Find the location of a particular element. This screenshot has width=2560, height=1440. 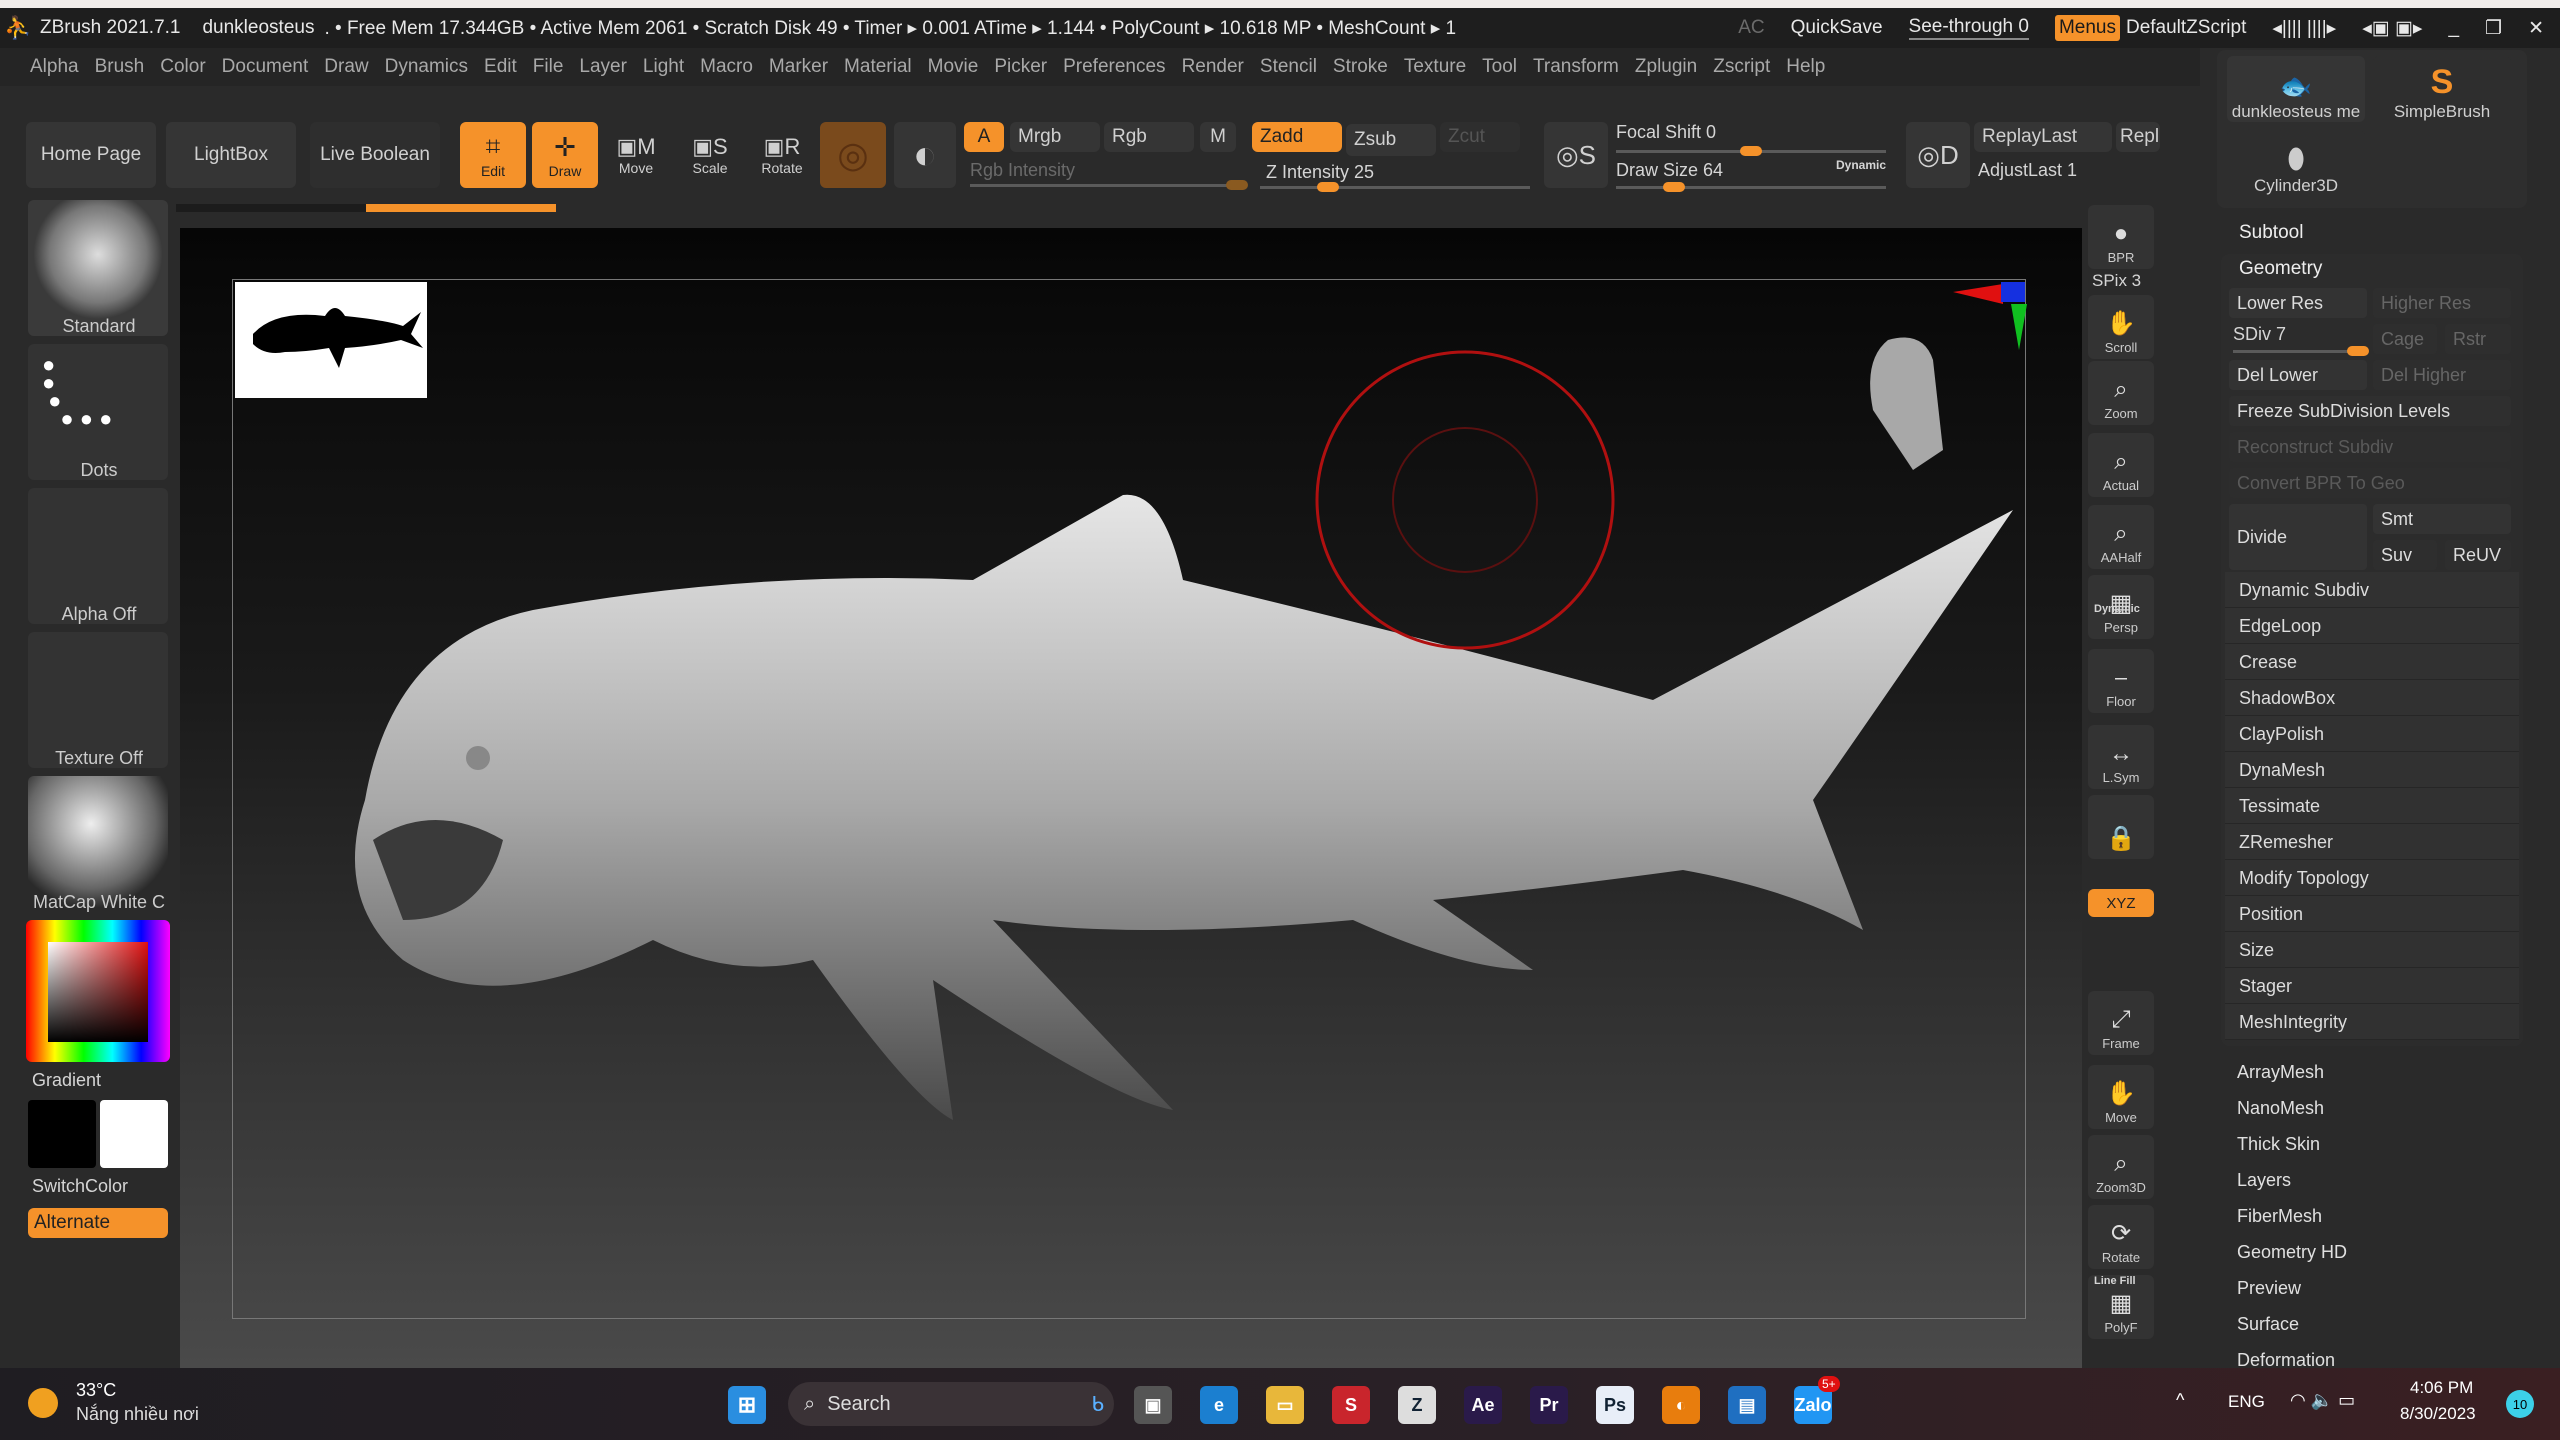

view-button-rotate: ⟳ Rotate is located at coordinates (2121, 1237).